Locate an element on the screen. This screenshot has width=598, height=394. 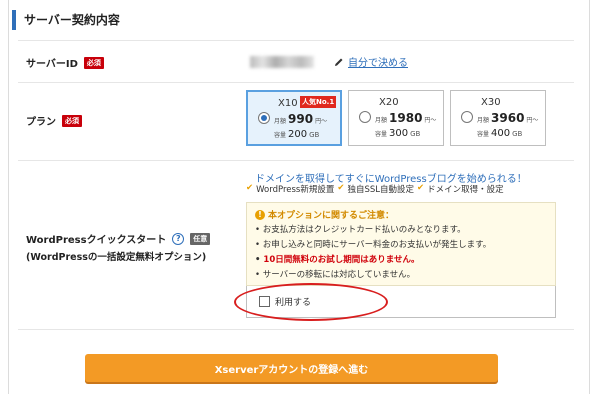
storage-size: 300 is located at coordinates (399, 133).